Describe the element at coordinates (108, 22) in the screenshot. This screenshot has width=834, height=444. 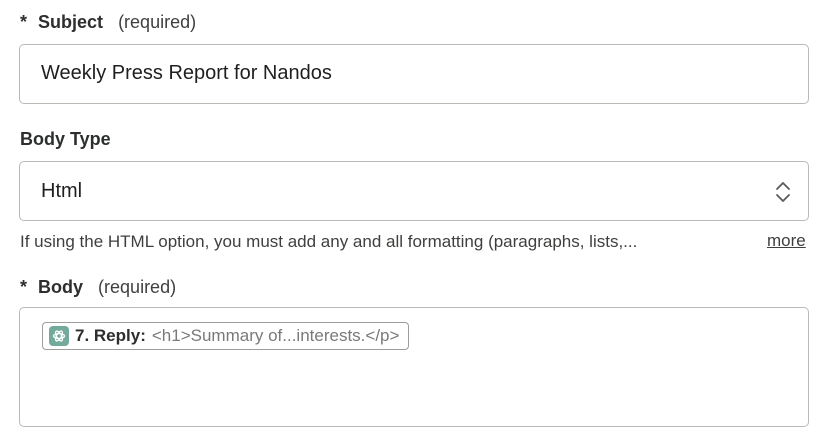
I see `subject-field-label: * Subject (required)` at that location.